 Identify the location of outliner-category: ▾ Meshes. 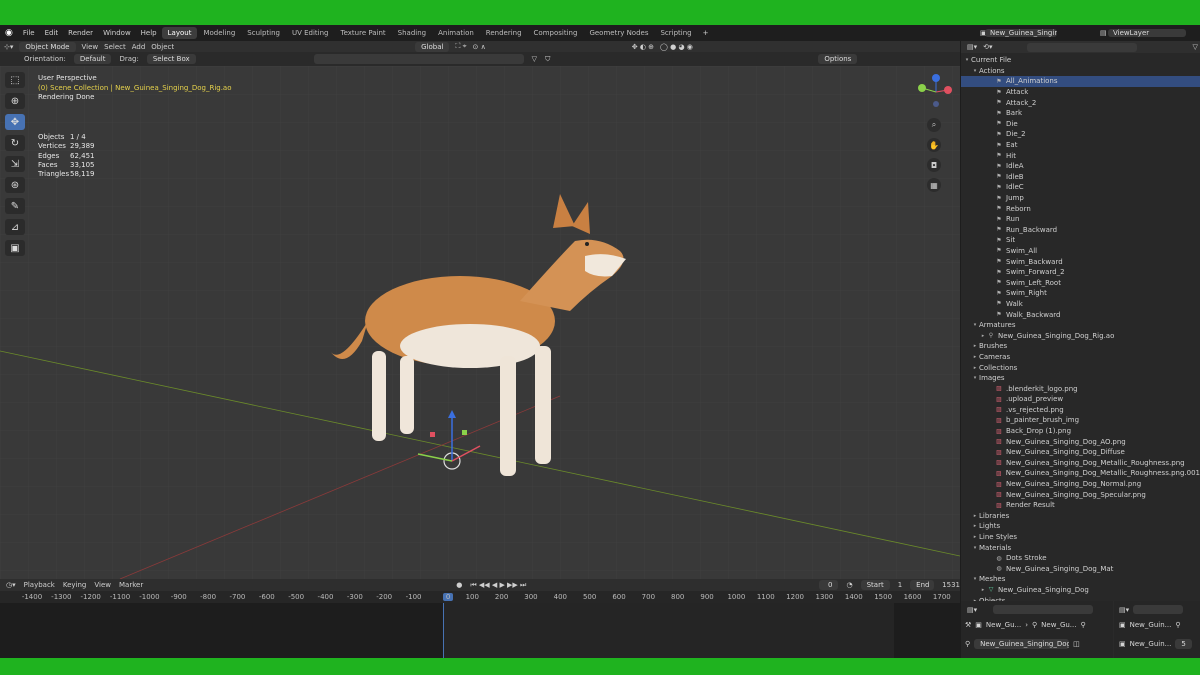
(1080, 579).